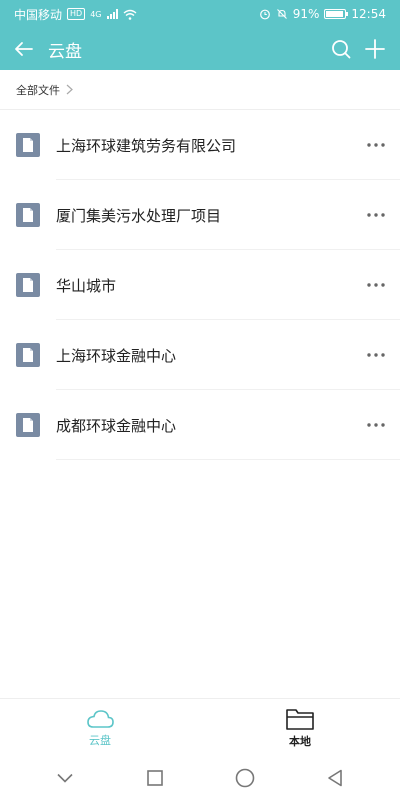 This screenshot has height=800, width=400. I want to click on search-icon, so click(341, 49).